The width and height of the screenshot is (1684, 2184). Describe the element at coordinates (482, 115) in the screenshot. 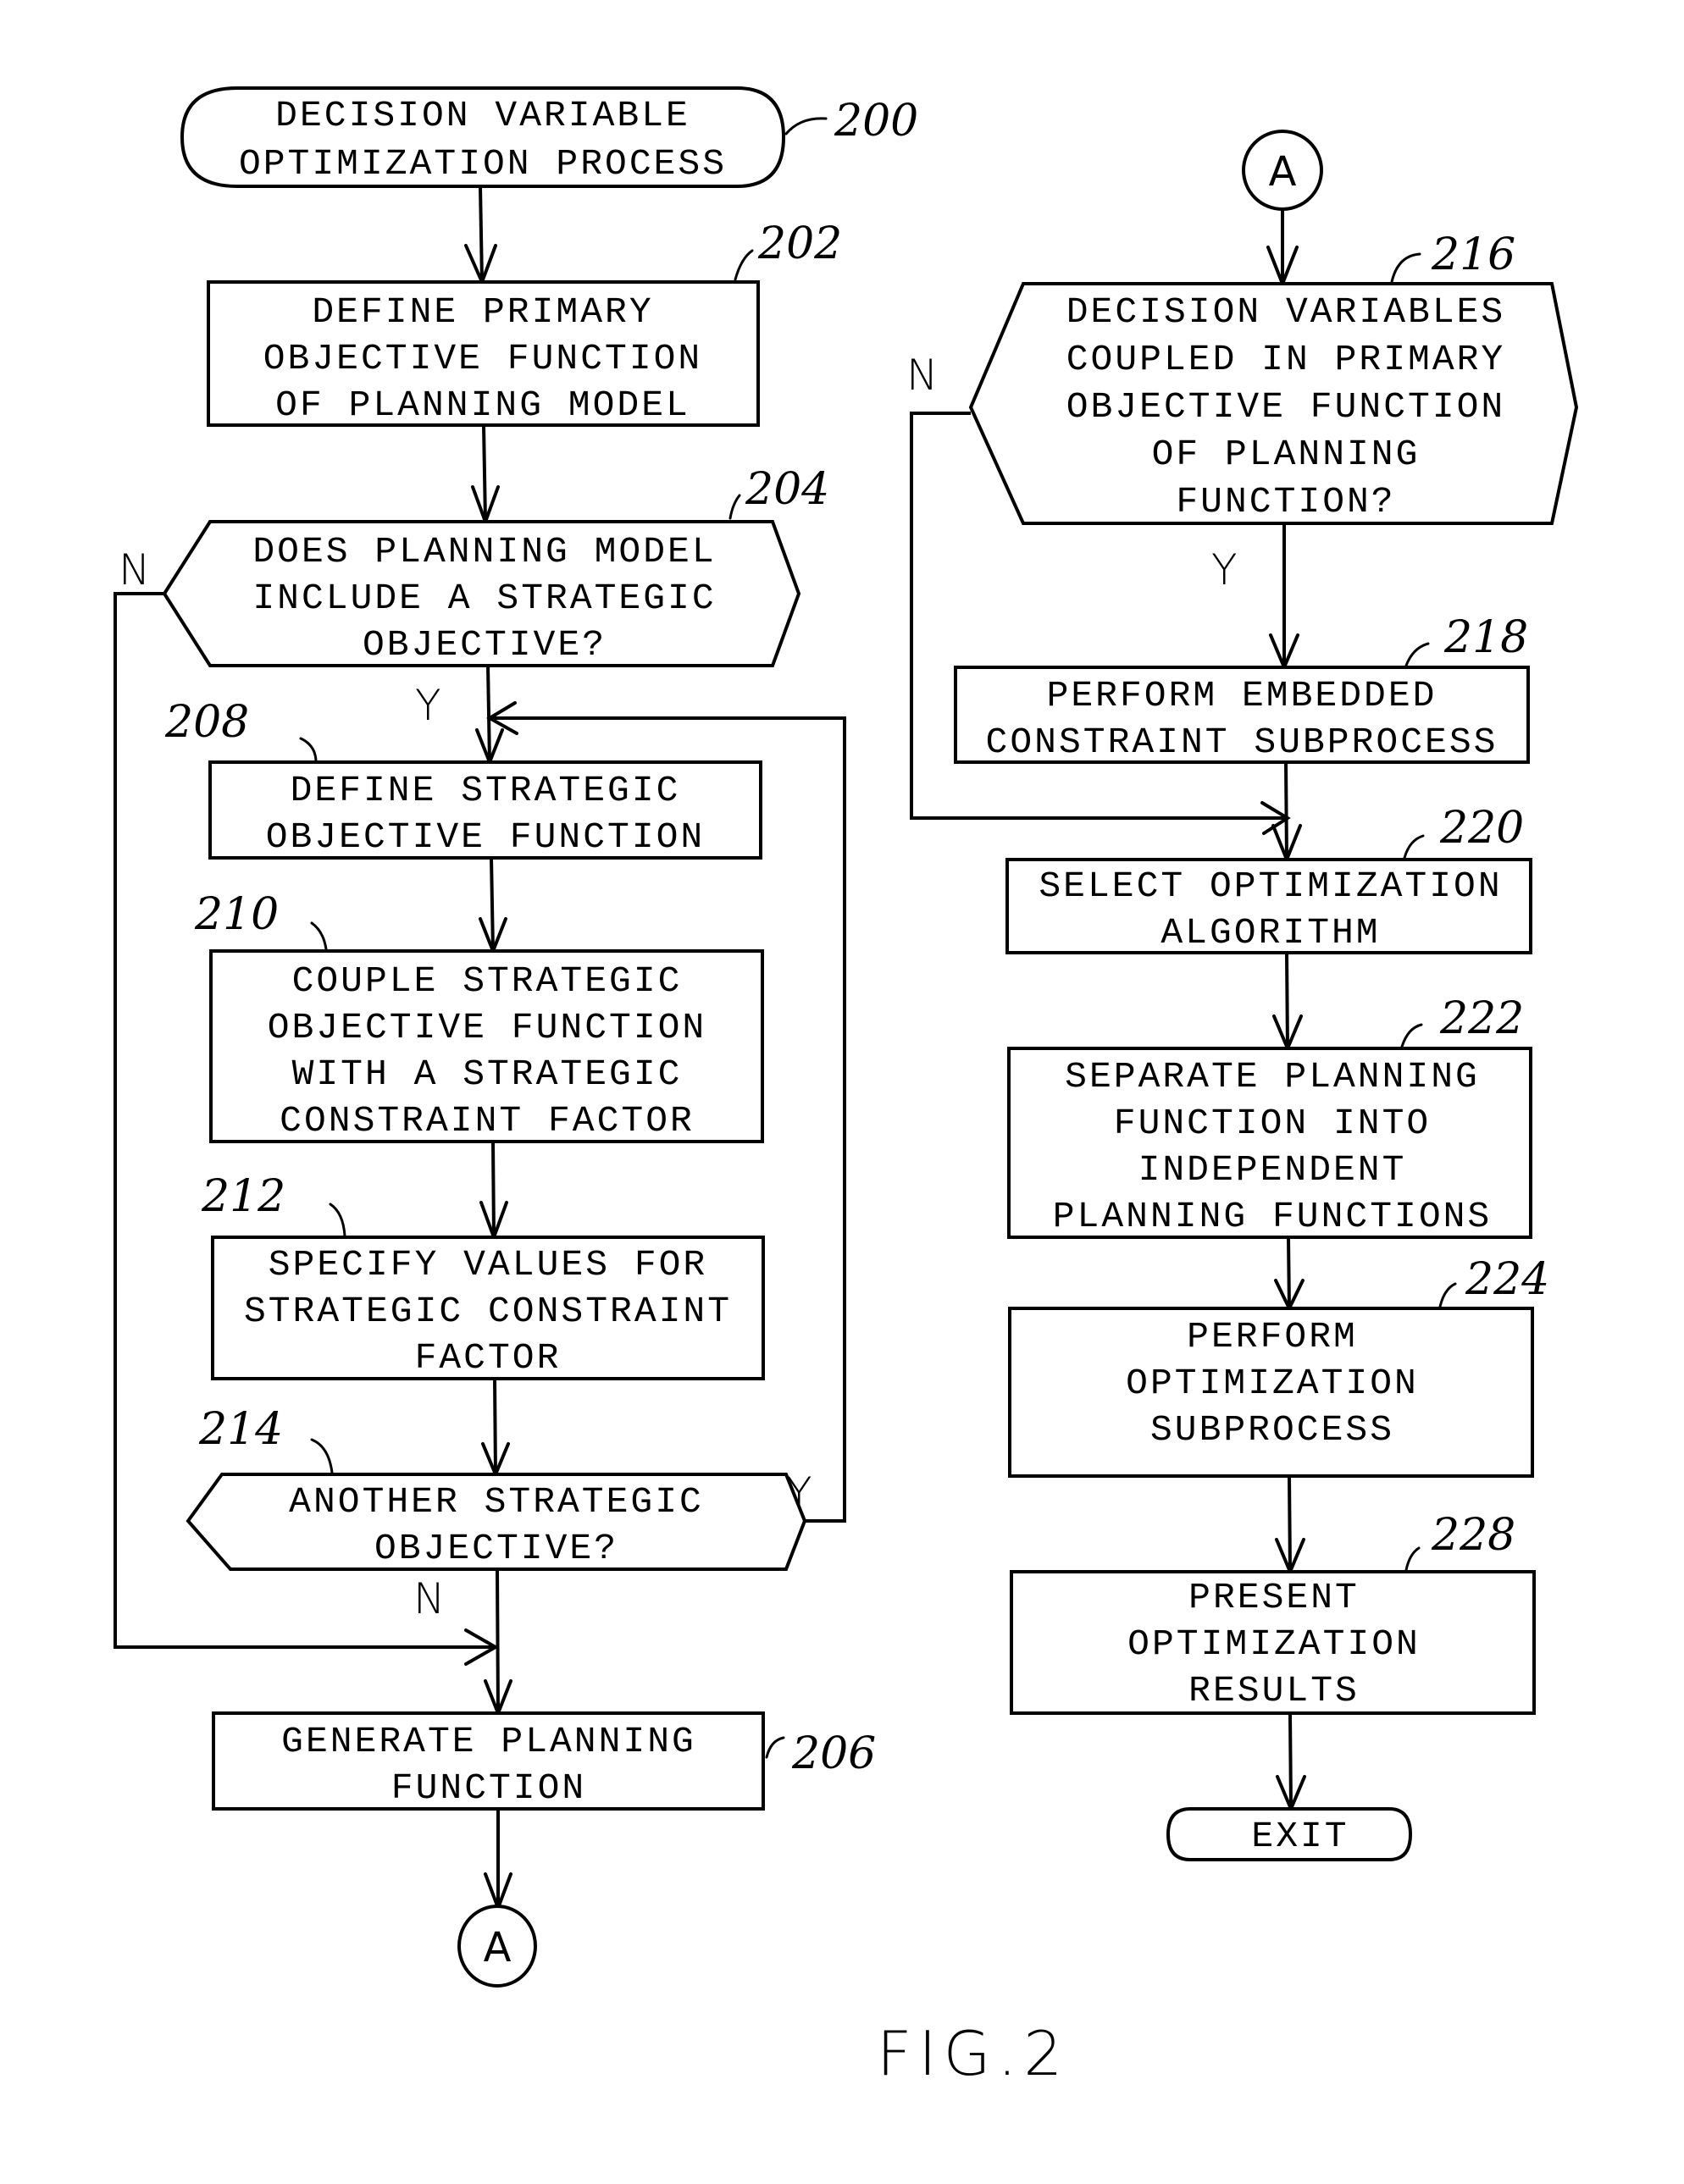

I see `node-text: DECISION VARIABLE` at that location.